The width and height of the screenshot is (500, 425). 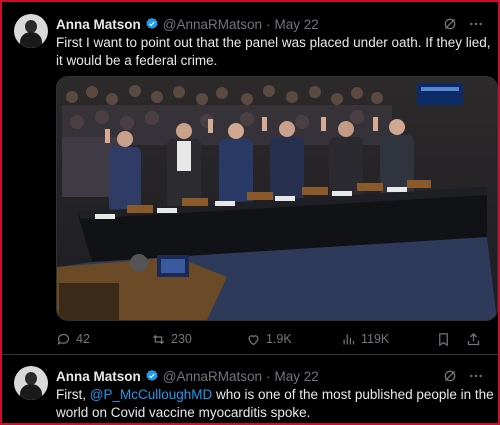 I want to click on tweet-actions: 42 230 1.9K 119K, so click(x=276, y=339).